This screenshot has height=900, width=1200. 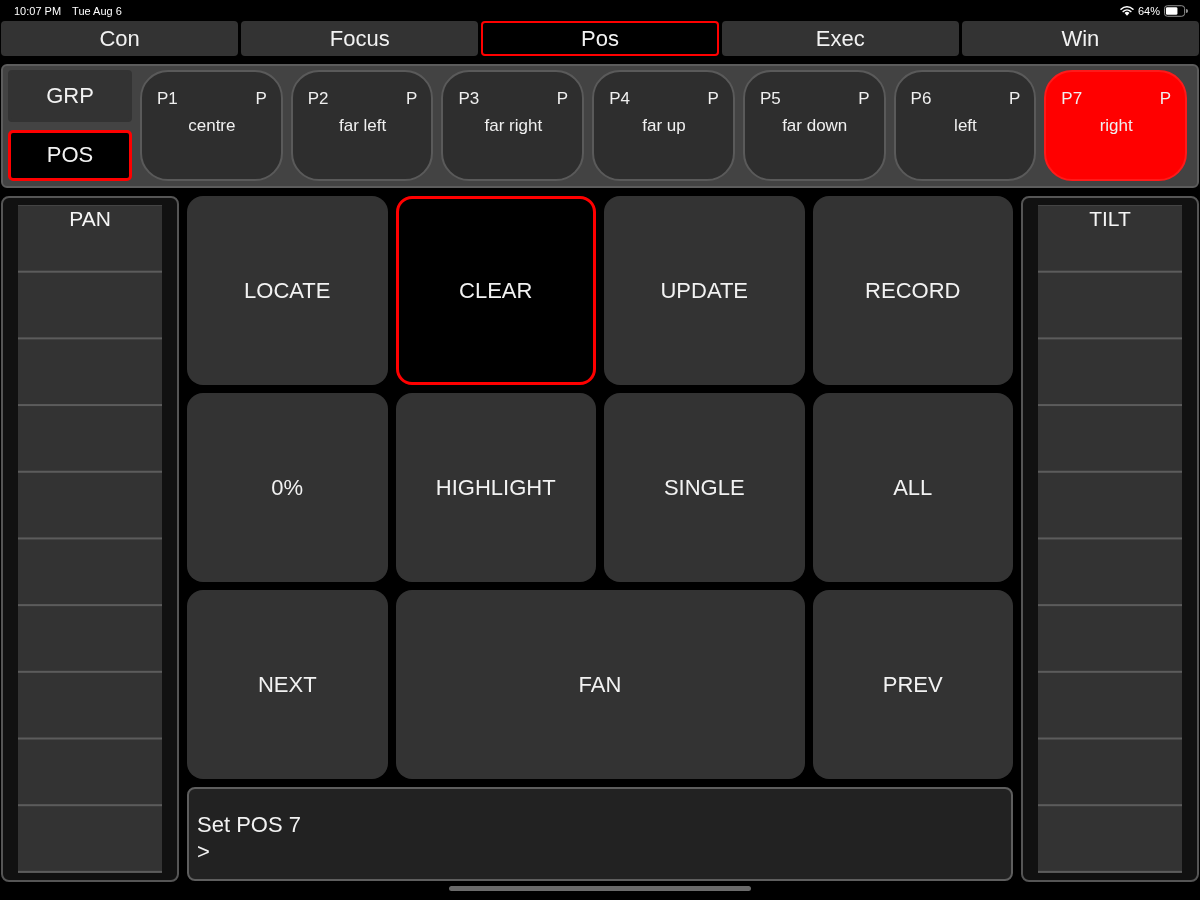 What do you see at coordinates (1148, 10) in the screenshot?
I see `battery-percent: 64%` at bounding box center [1148, 10].